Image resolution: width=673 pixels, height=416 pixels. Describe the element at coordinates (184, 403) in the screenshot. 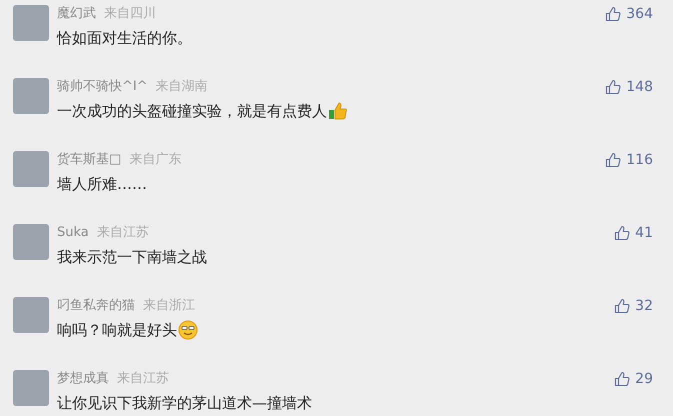

I see `comment-text: 让你见识下我新学的茅山道术—撞墙术` at that location.